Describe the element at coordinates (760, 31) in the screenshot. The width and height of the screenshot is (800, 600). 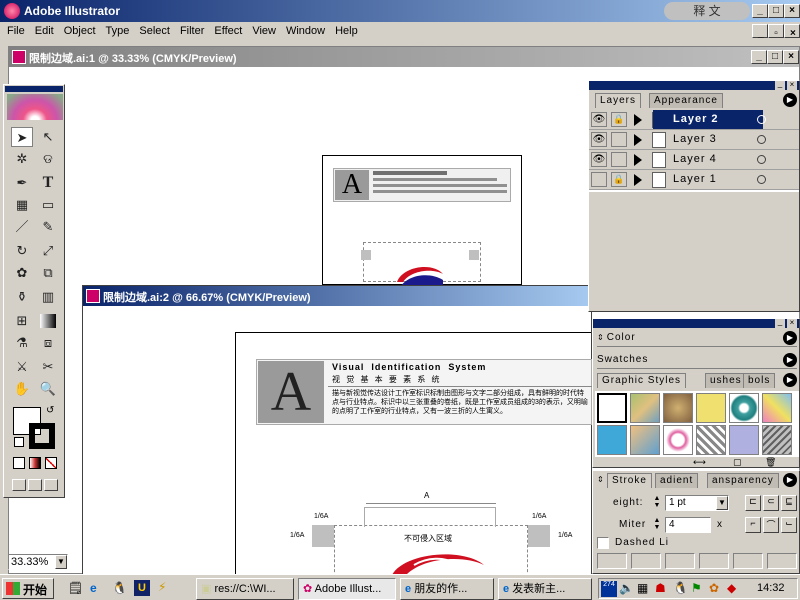
I see `doc-minimize-button: _` at that location.